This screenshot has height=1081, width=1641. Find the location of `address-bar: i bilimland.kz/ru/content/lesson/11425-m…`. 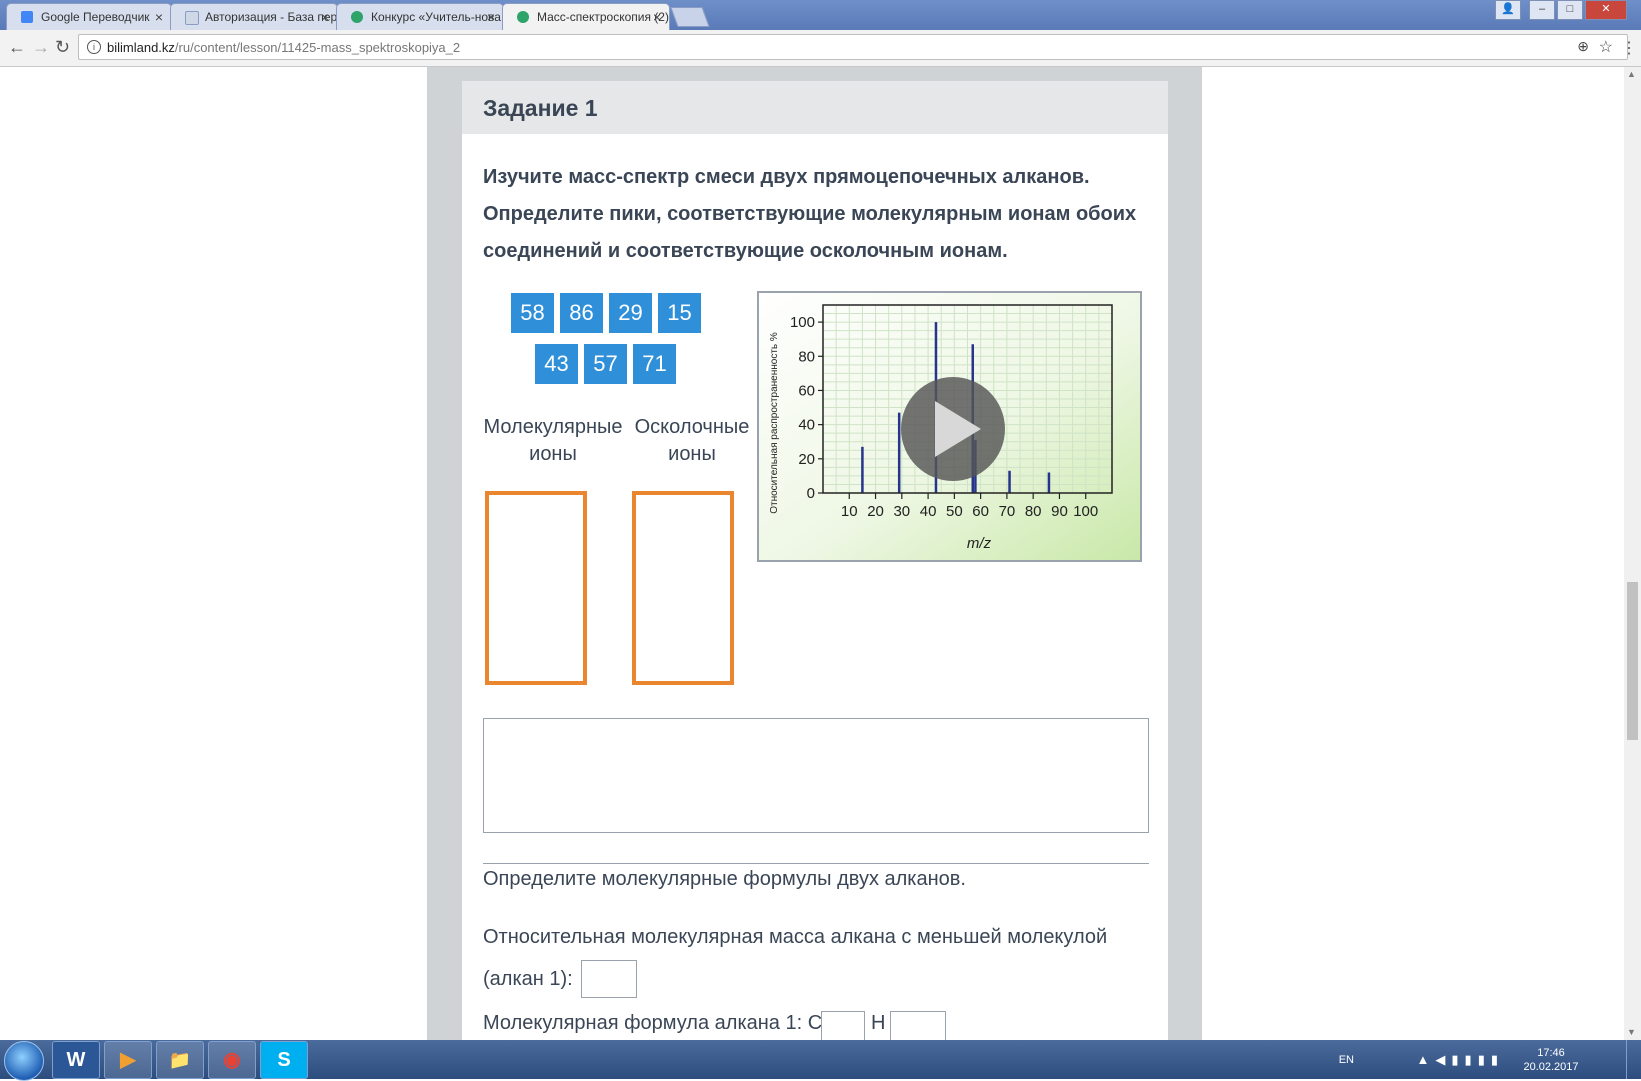

address-bar: i bilimland.kz/ru/content/lesson/11425-m… is located at coordinates (853, 47).